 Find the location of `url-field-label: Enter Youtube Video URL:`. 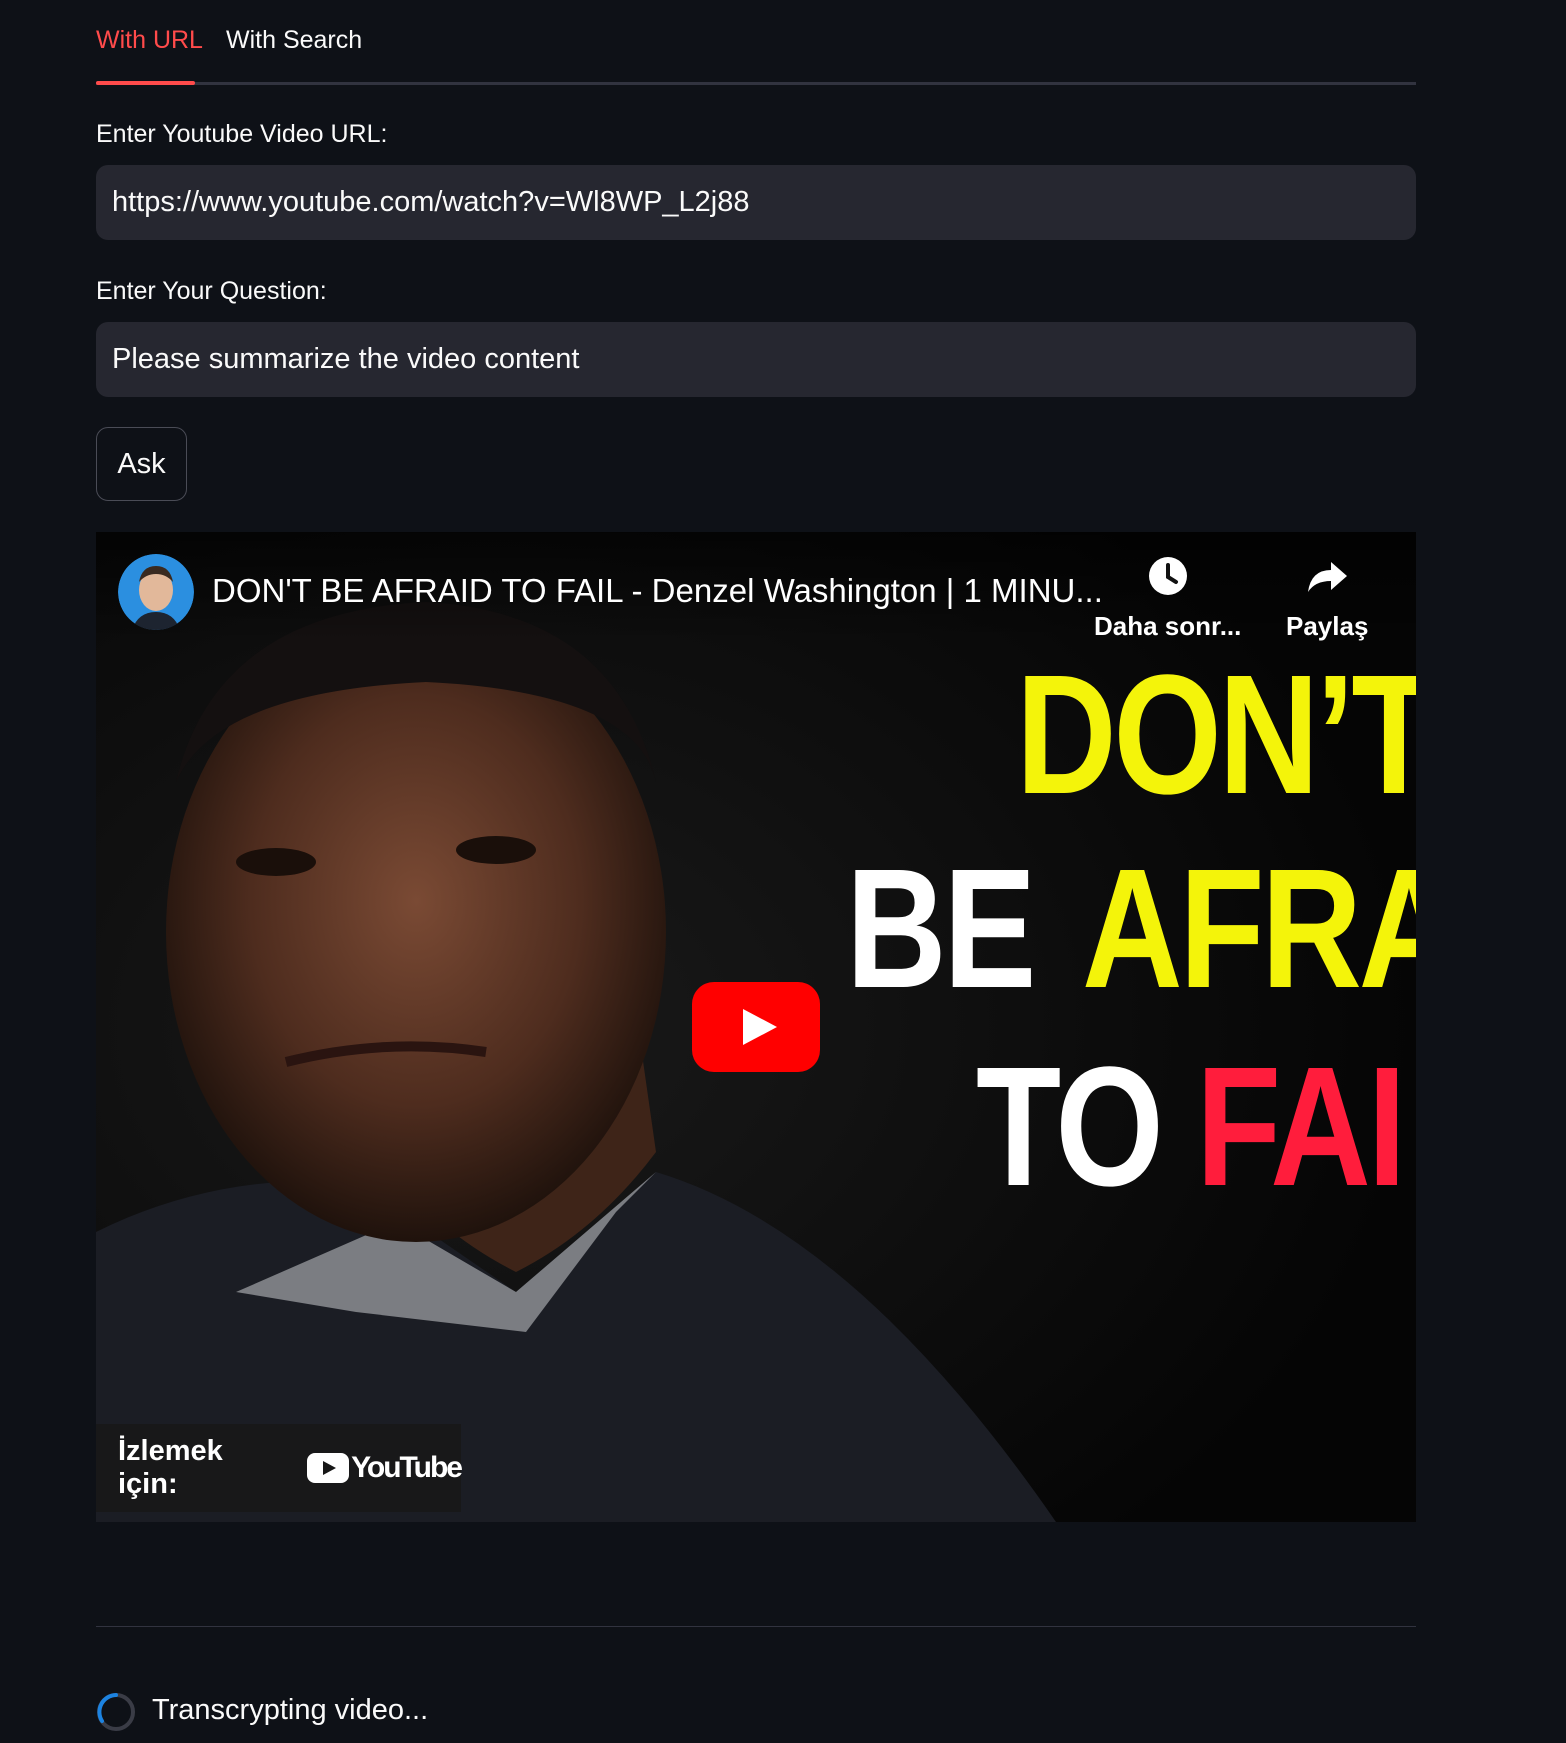

url-field-label: Enter Youtube Video URL: is located at coordinates (242, 134).